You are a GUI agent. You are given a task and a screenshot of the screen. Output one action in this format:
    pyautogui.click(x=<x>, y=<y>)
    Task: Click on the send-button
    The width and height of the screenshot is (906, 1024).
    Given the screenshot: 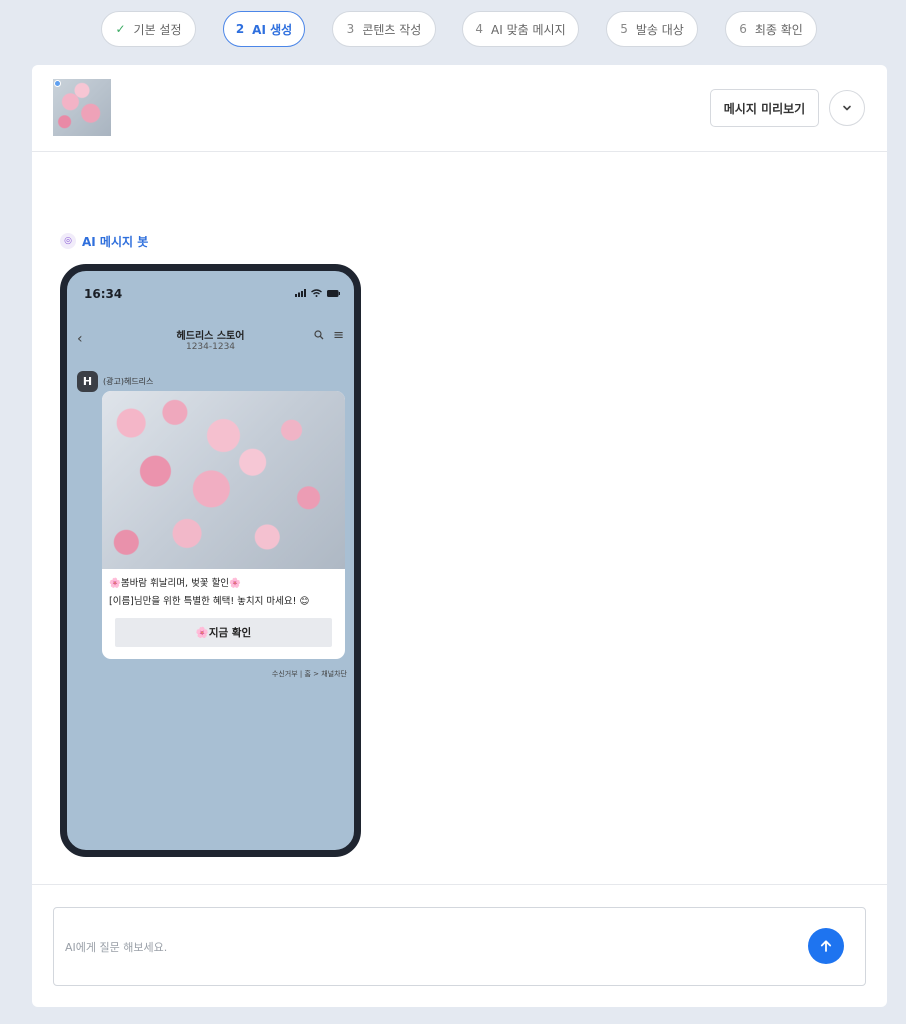 What is the action you would take?
    pyautogui.click(x=826, y=946)
    